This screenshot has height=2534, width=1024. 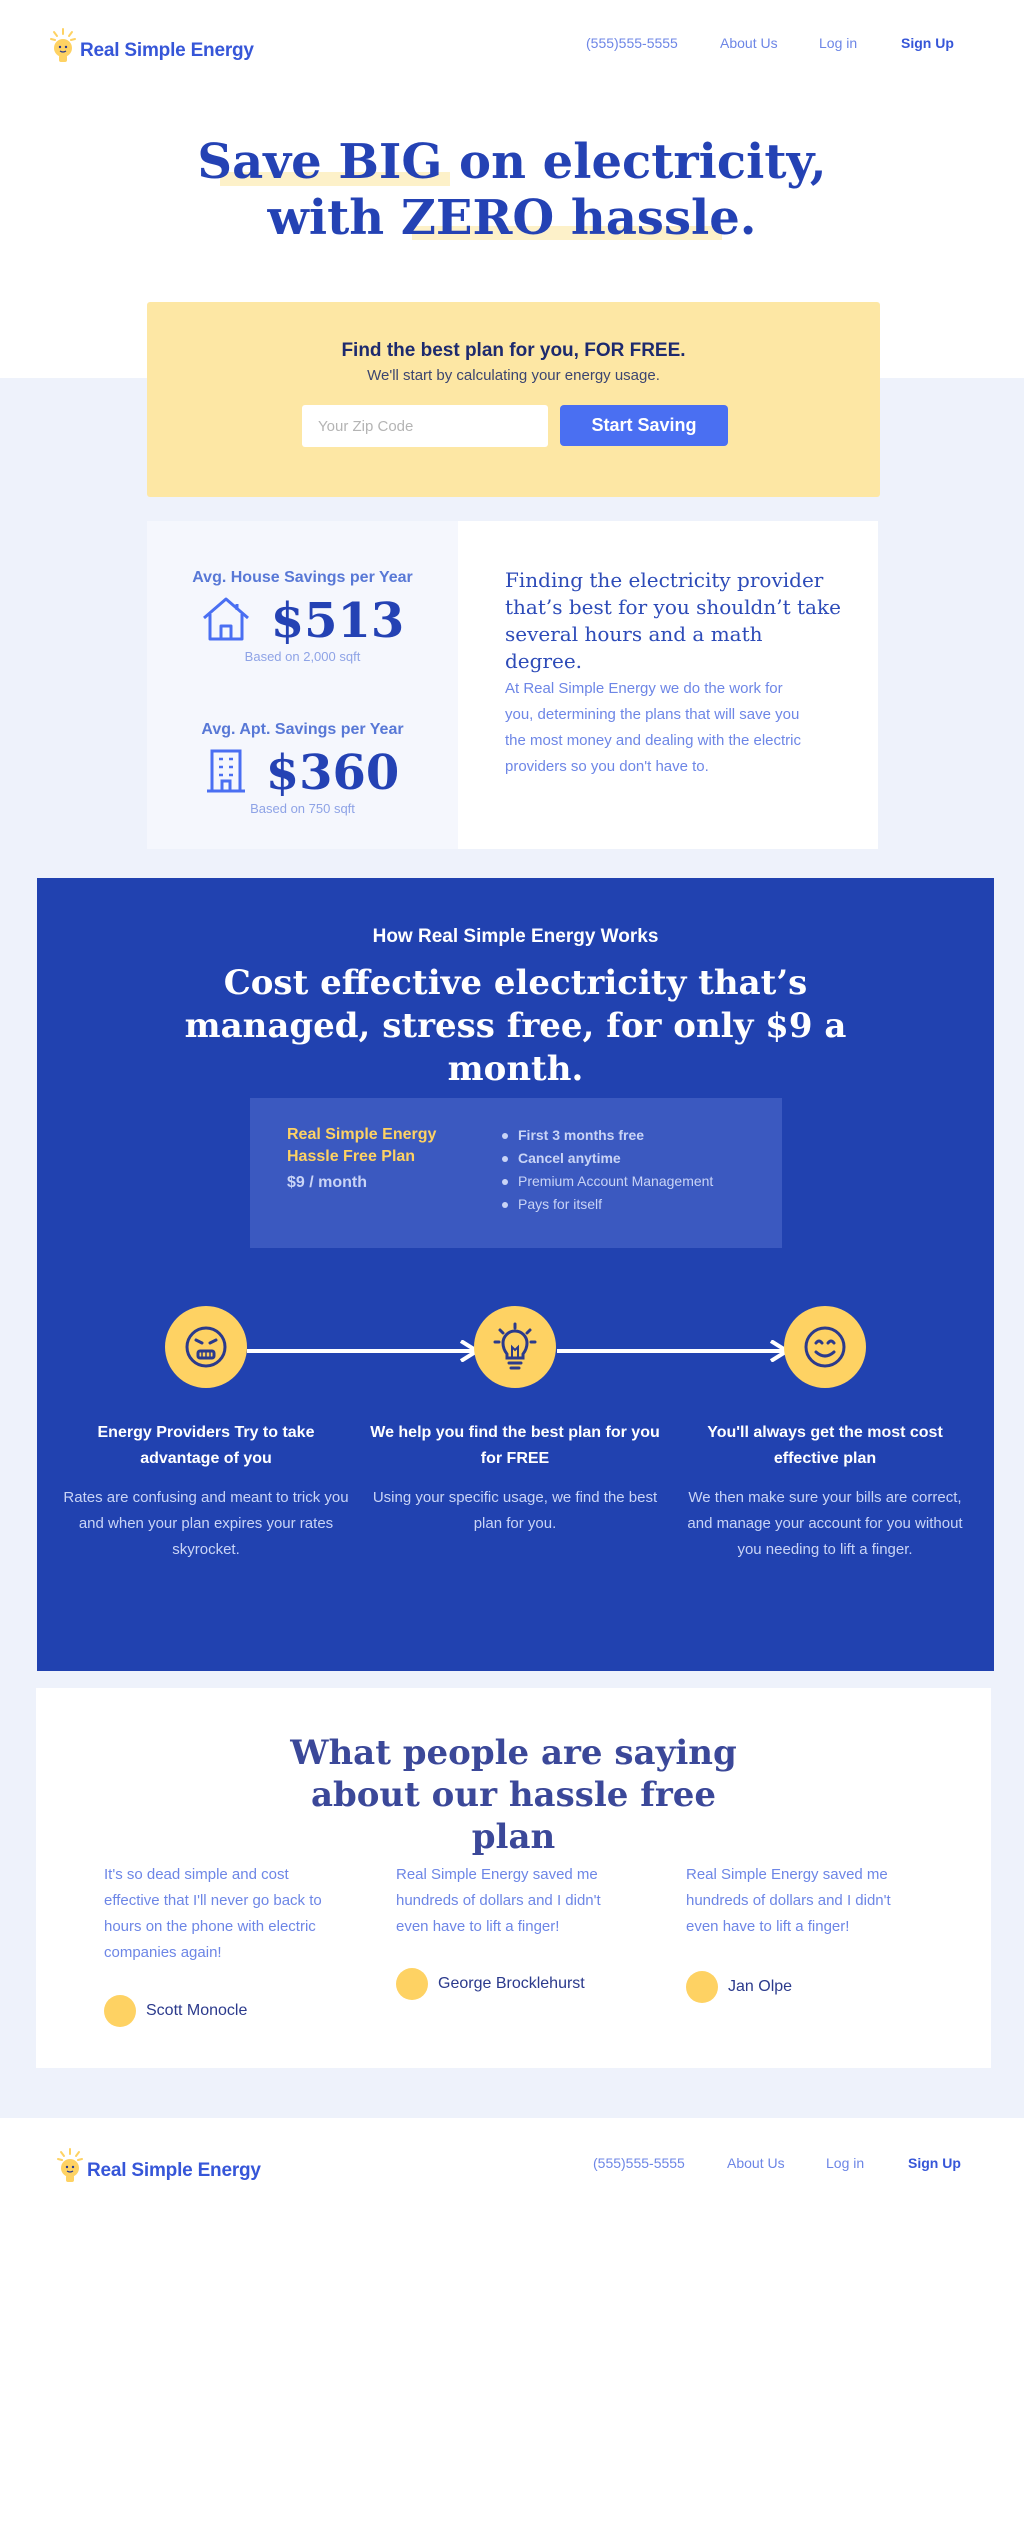 I want to click on house-icon, so click(x=226, y=621).